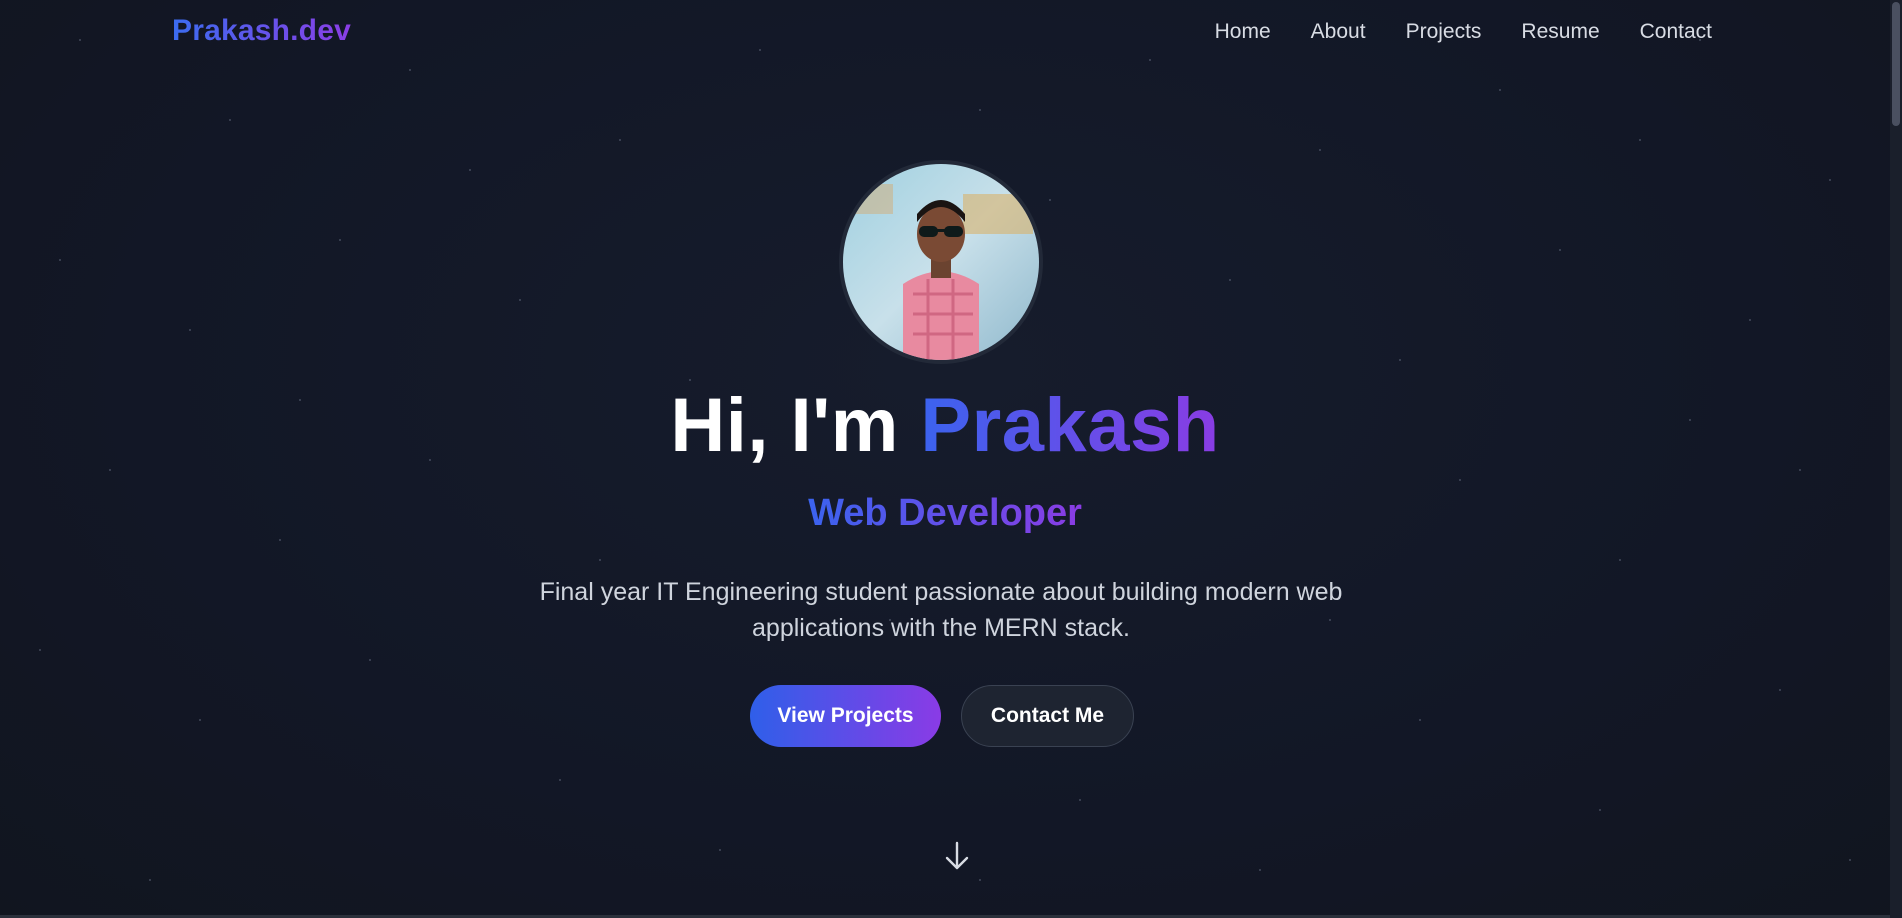 Image resolution: width=1902 pixels, height=918 pixels. Describe the element at coordinates (795, 425) in the screenshot. I see `hero-greeting: Hi, I'm` at that location.